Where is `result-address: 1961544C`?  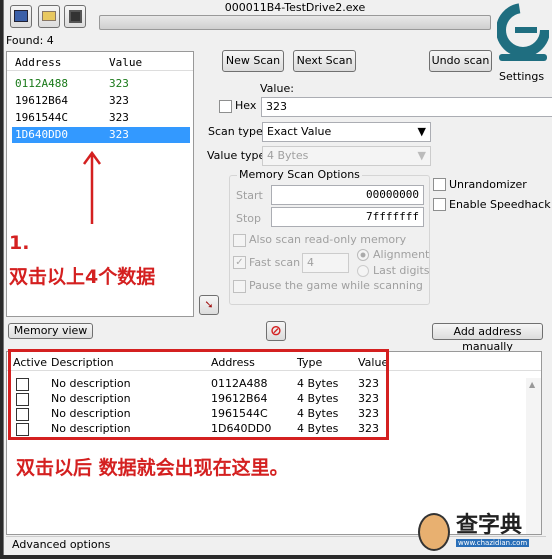 result-address: 1961544C is located at coordinates (41, 117).